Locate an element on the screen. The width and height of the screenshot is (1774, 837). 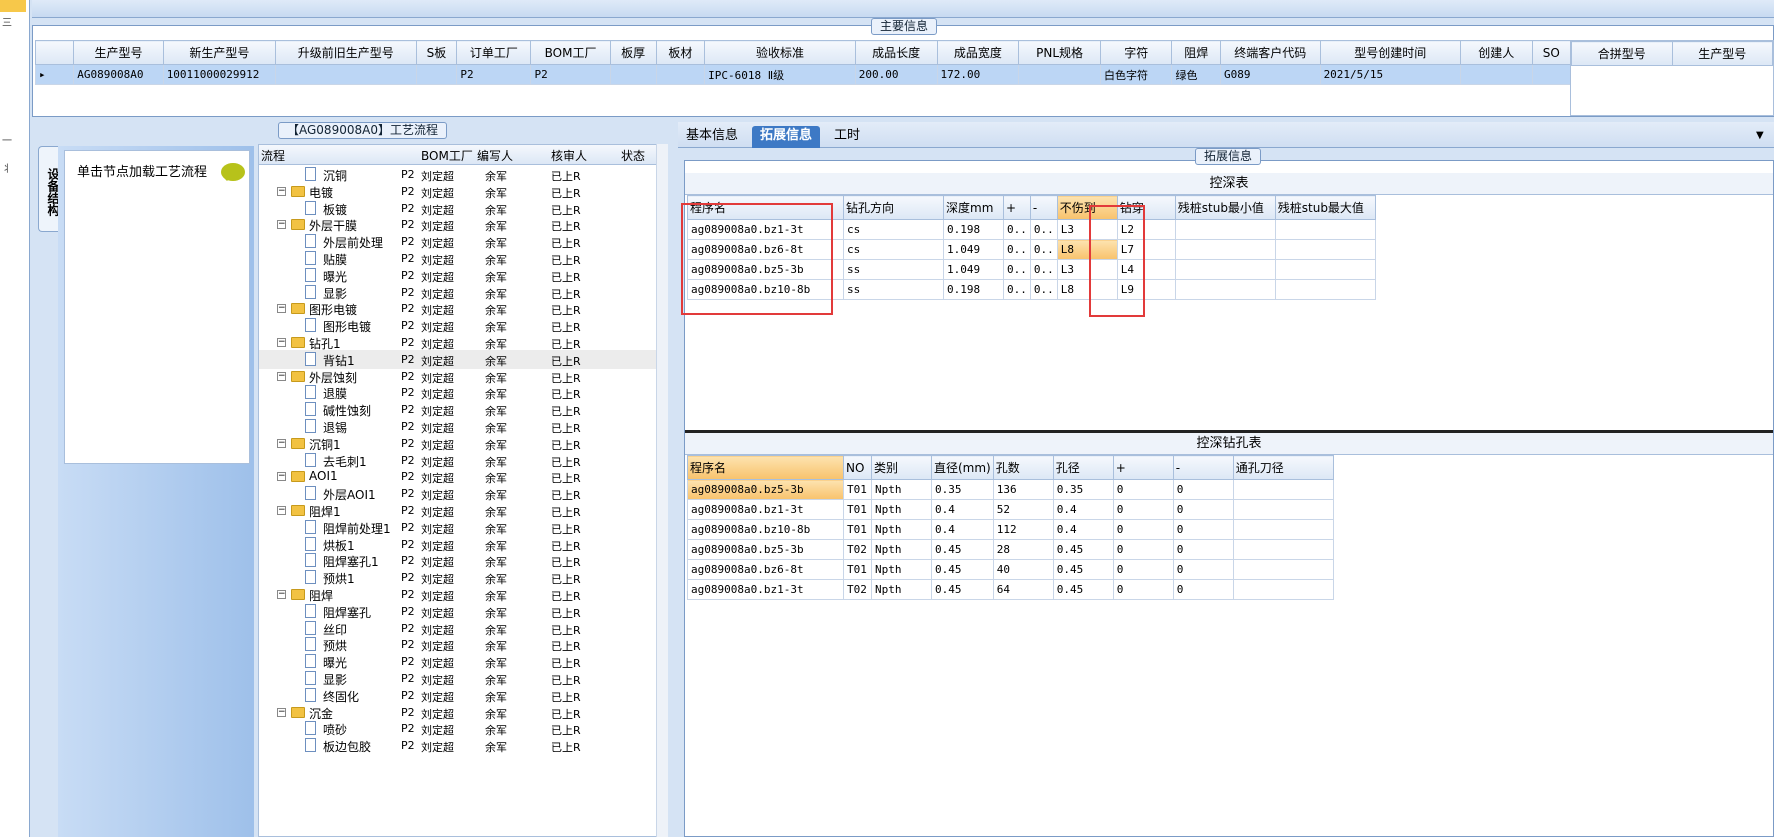
tab-work-hours: 工时 is located at coordinates (847, 137).